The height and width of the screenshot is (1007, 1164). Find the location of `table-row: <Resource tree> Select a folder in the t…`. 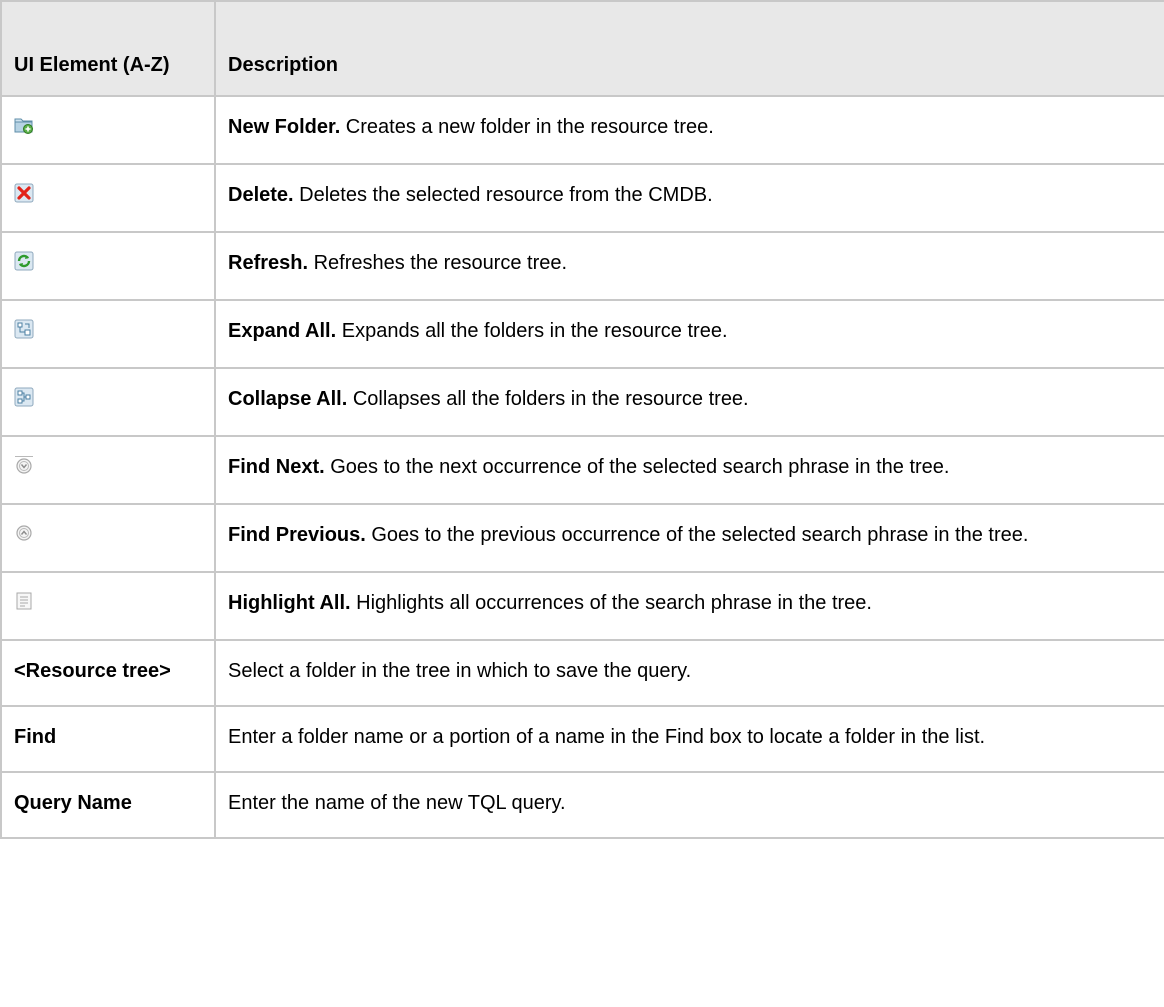

table-row: <Resource tree> Select a folder in the t… is located at coordinates (582, 673).